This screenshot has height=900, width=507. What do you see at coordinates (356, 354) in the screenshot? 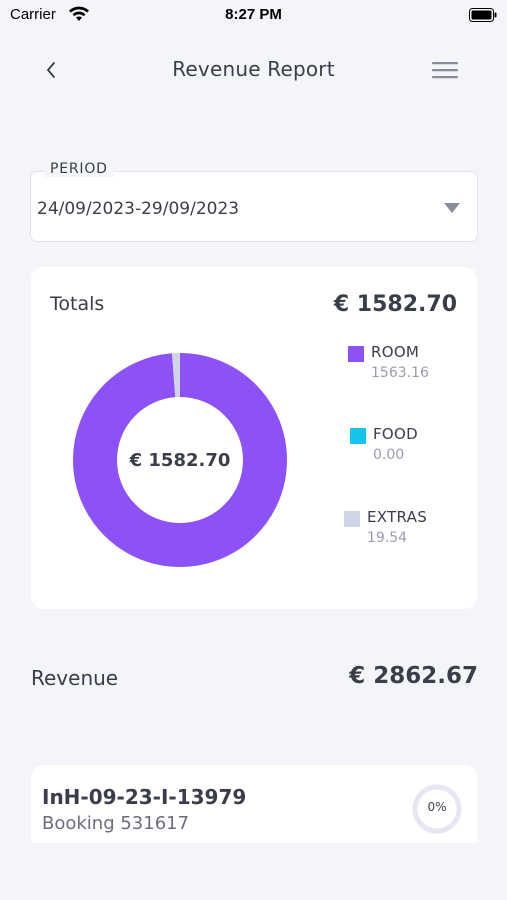
I see `legend-swatch-room` at bounding box center [356, 354].